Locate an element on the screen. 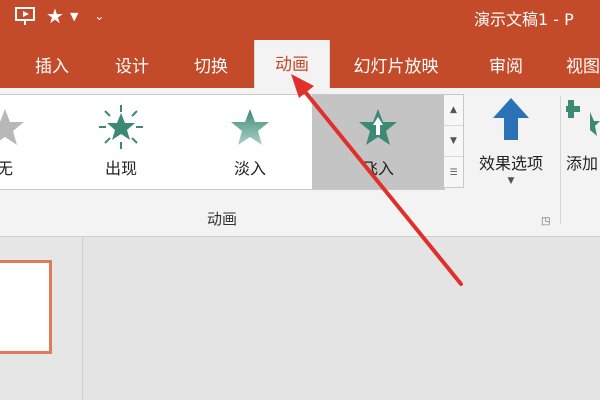 This screenshot has height=400, width=600. animation-appear: 出现 is located at coordinates (121, 142).